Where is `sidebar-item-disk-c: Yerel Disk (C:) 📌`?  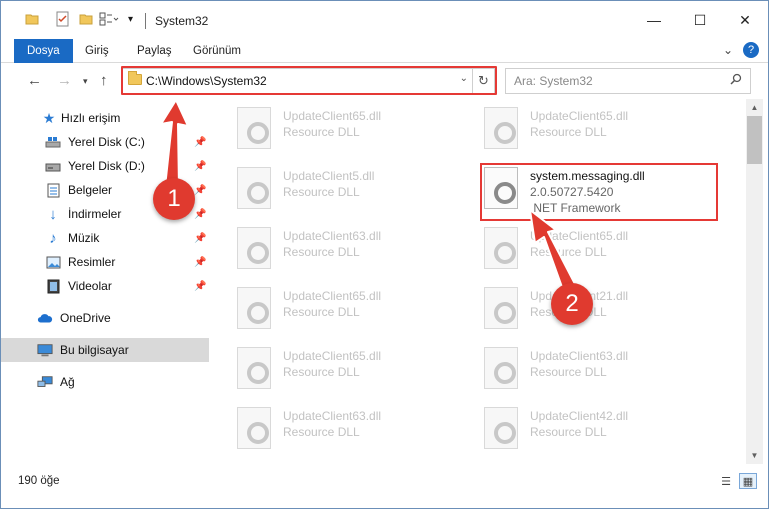 sidebar-item-disk-c: Yerel Disk (C:) 📌 is located at coordinates (105, 142).